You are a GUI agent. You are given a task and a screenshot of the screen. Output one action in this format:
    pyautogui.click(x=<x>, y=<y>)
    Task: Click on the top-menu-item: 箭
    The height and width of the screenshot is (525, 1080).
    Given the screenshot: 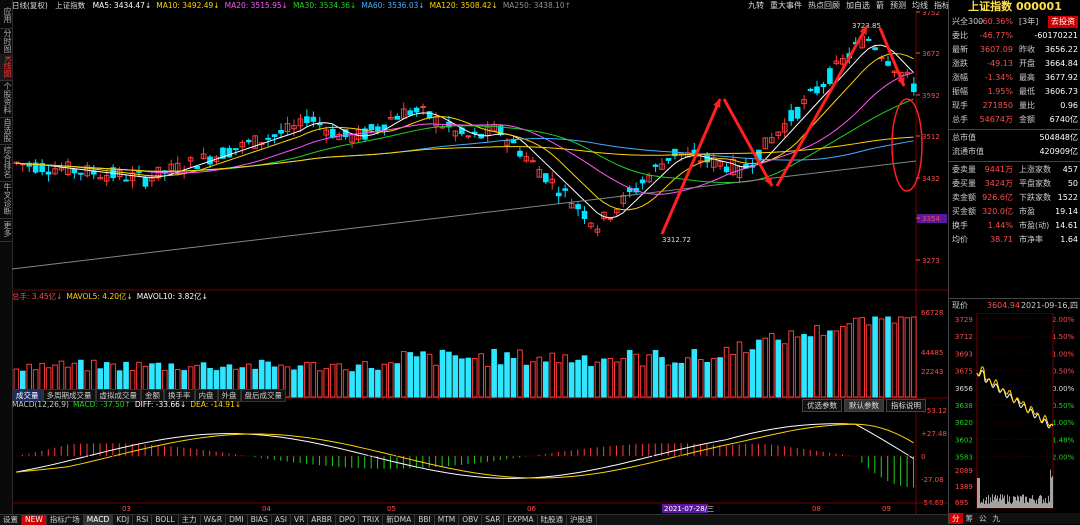 What is the action you would take?
    pyautogui.click(x=880, y=5)
    